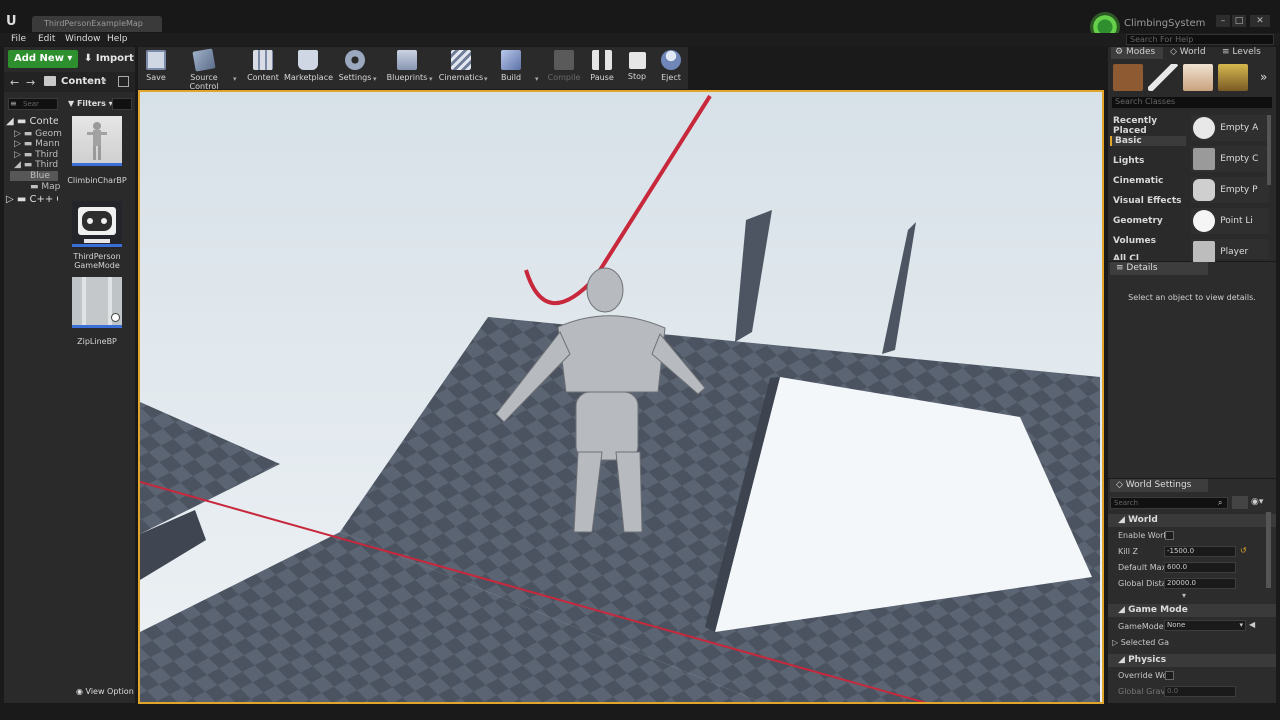 The width and height of the screenshot is (1280, 720). What do you see at coordinates (1119, 52) in the screenshot?
I see `modes-icon: ⚙` at bounding box center [1119, 52].